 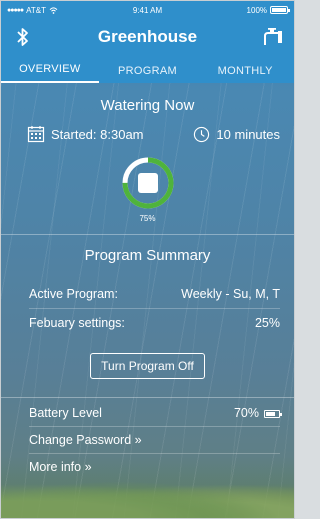 I want to click on signal-dots-icon: ●●●●●, so click(x=15, y=10).